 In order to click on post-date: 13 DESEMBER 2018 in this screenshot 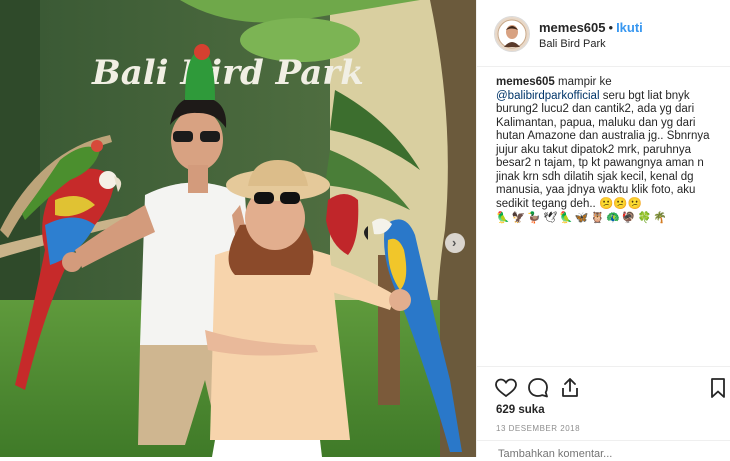, I will do `click(538, 428)`.